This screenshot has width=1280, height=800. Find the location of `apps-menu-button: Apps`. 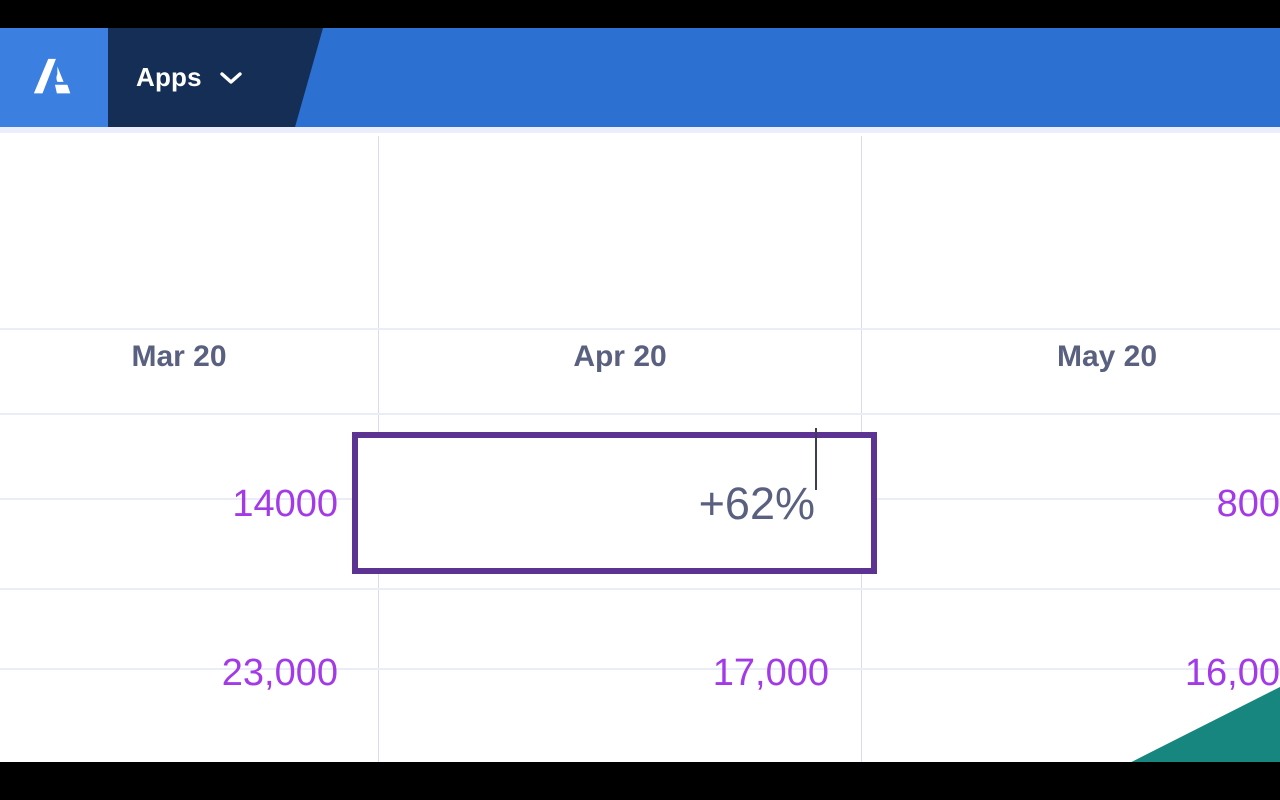

apps-menu-button: Apps is located at coordinates (215, 77).